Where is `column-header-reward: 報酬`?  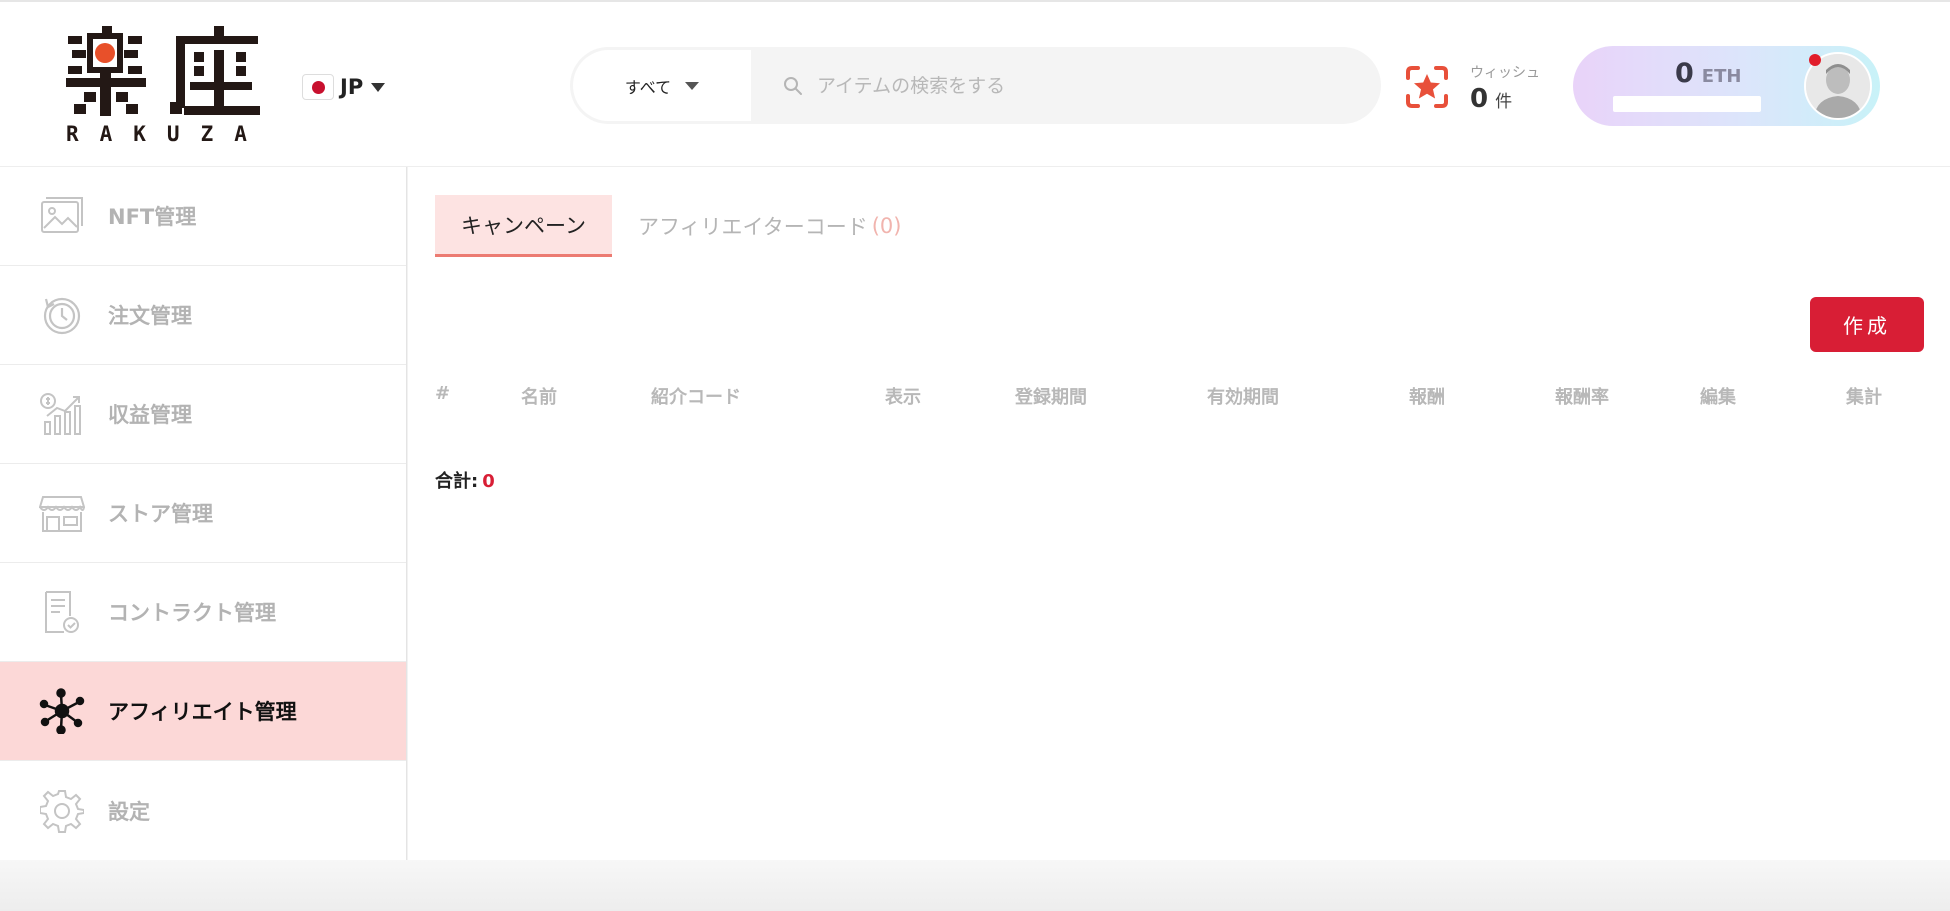
column-header-reward: 報酬 is located at coordinates (1427, 397).